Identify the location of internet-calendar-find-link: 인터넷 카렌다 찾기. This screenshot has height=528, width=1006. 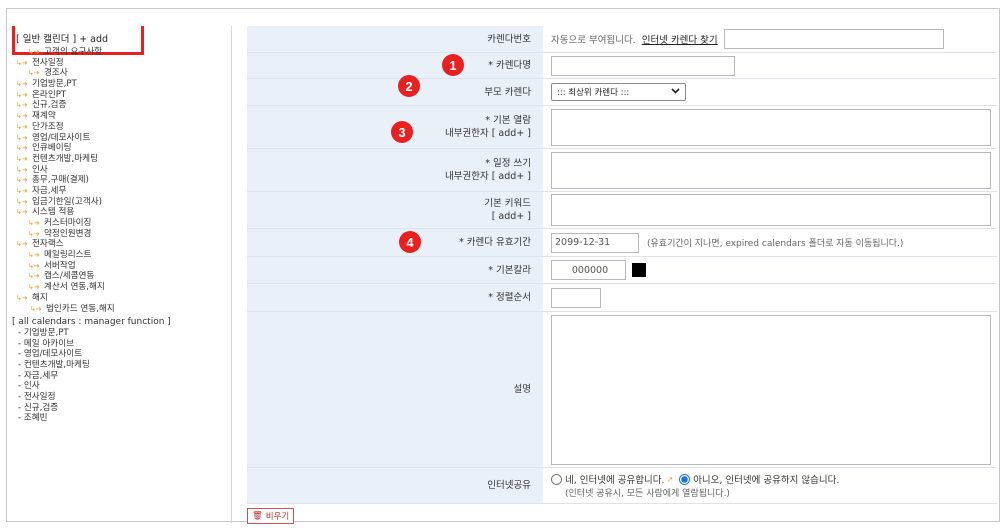
(680, 39).